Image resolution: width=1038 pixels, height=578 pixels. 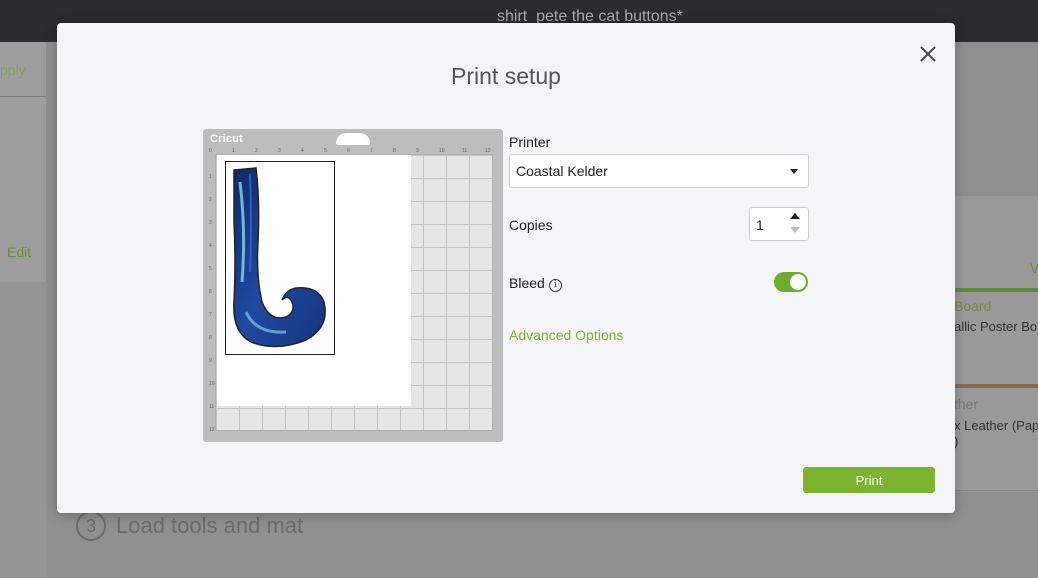 What do you see at coordinates (353, 139) in the screenshot?
I see `mat-notch` at bounding box center [353, 139].